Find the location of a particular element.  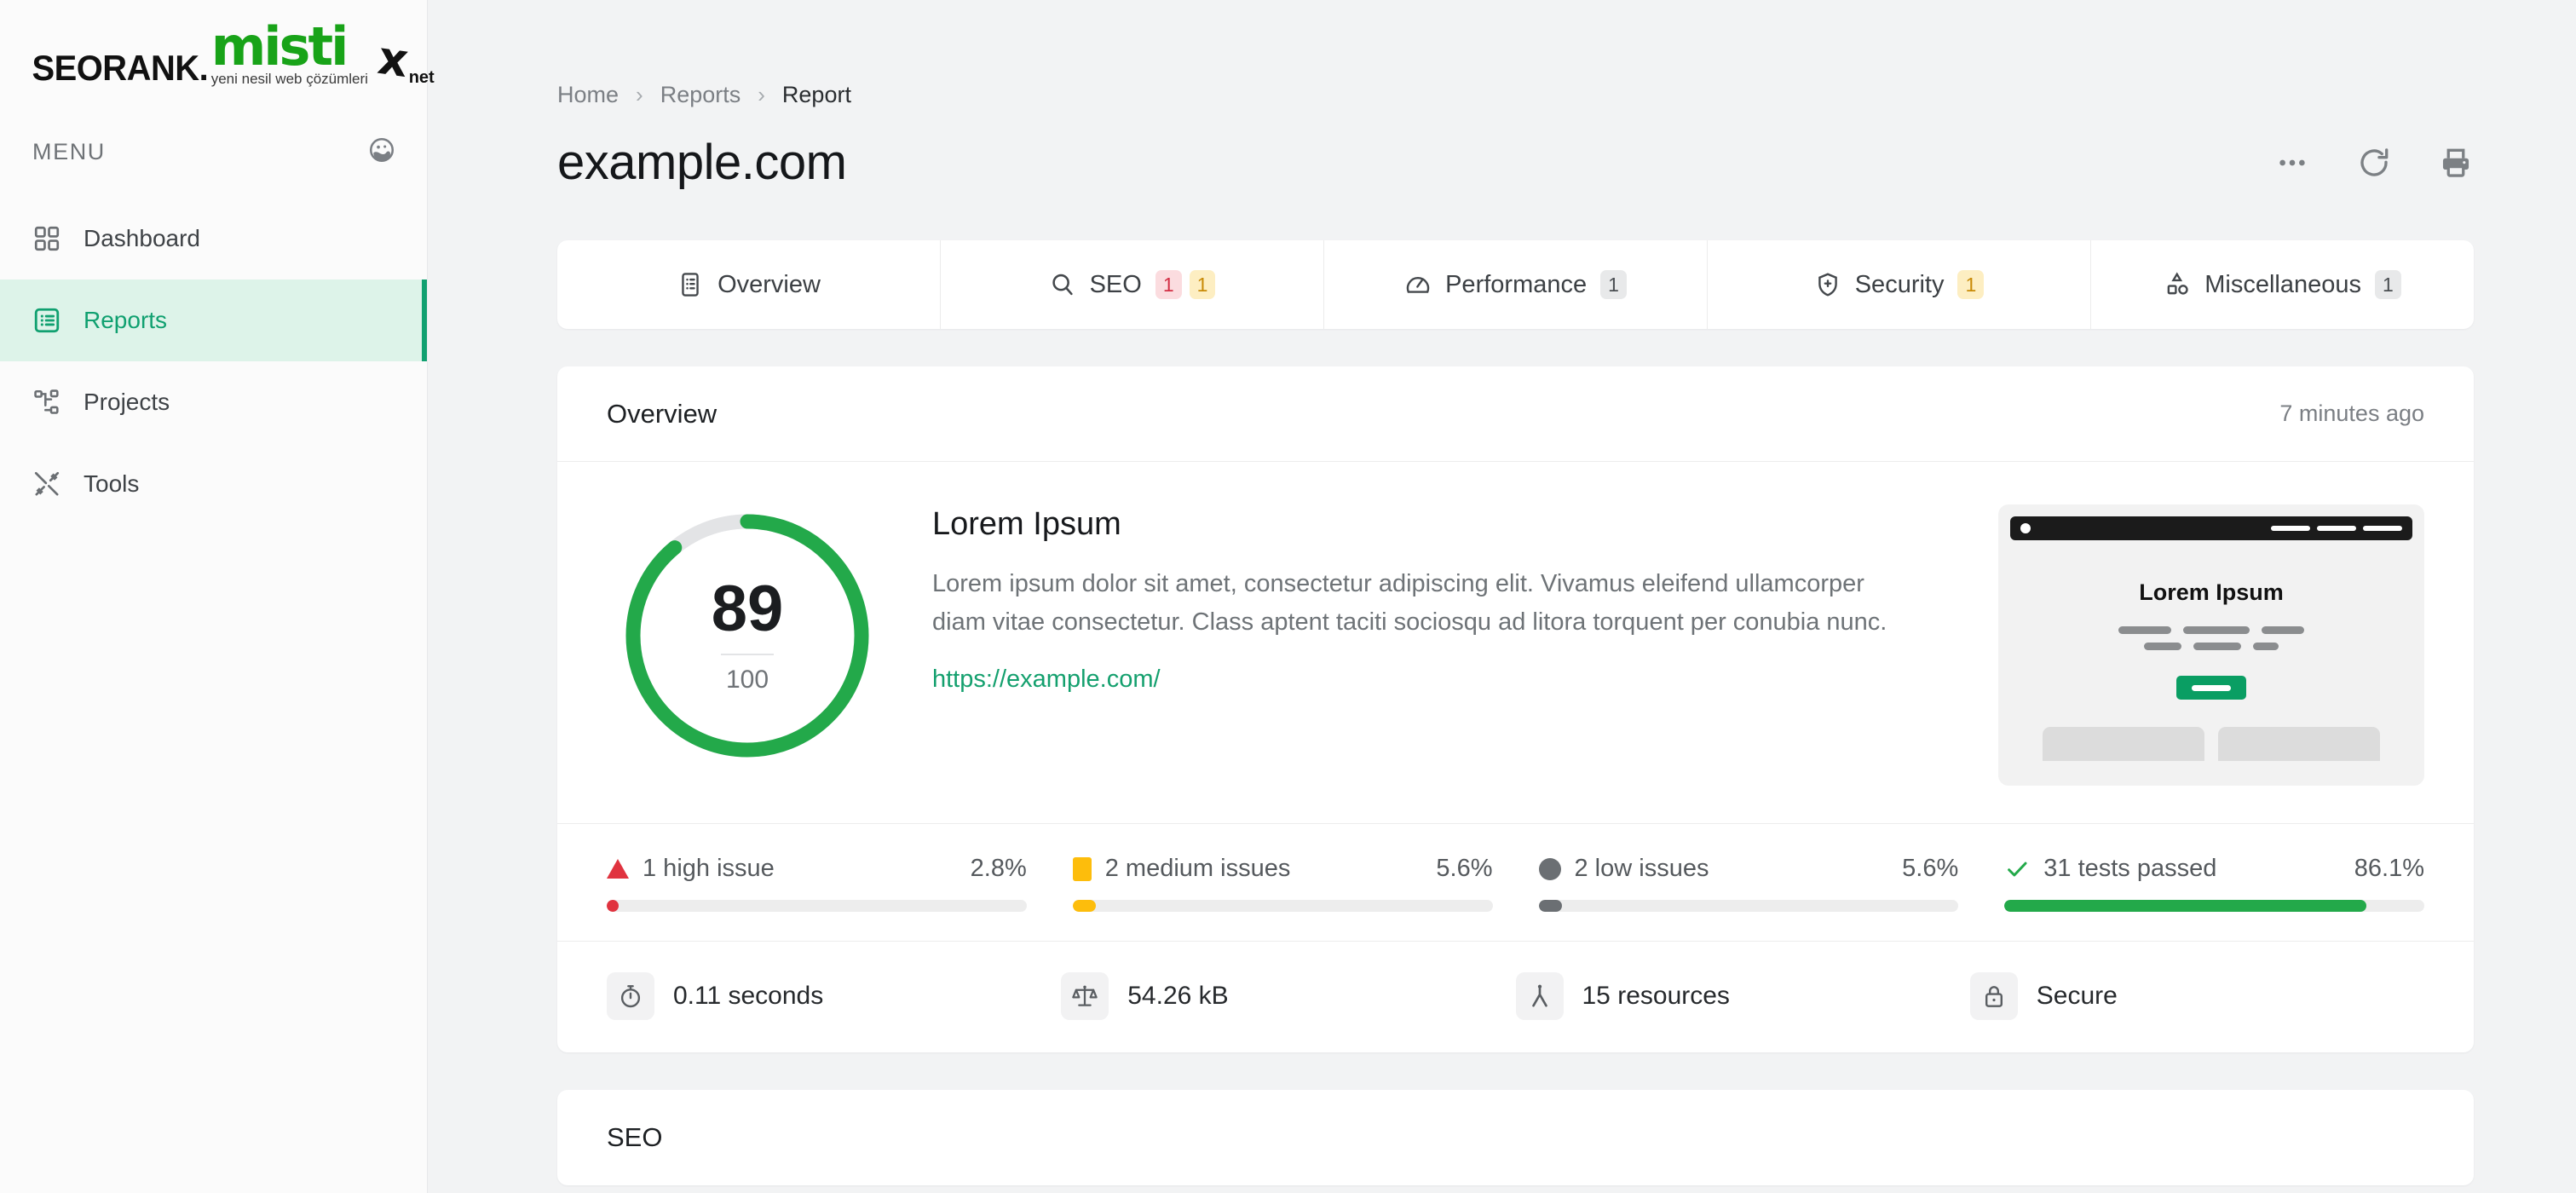

tab-label: Security is located at coordinates (1899, 284).